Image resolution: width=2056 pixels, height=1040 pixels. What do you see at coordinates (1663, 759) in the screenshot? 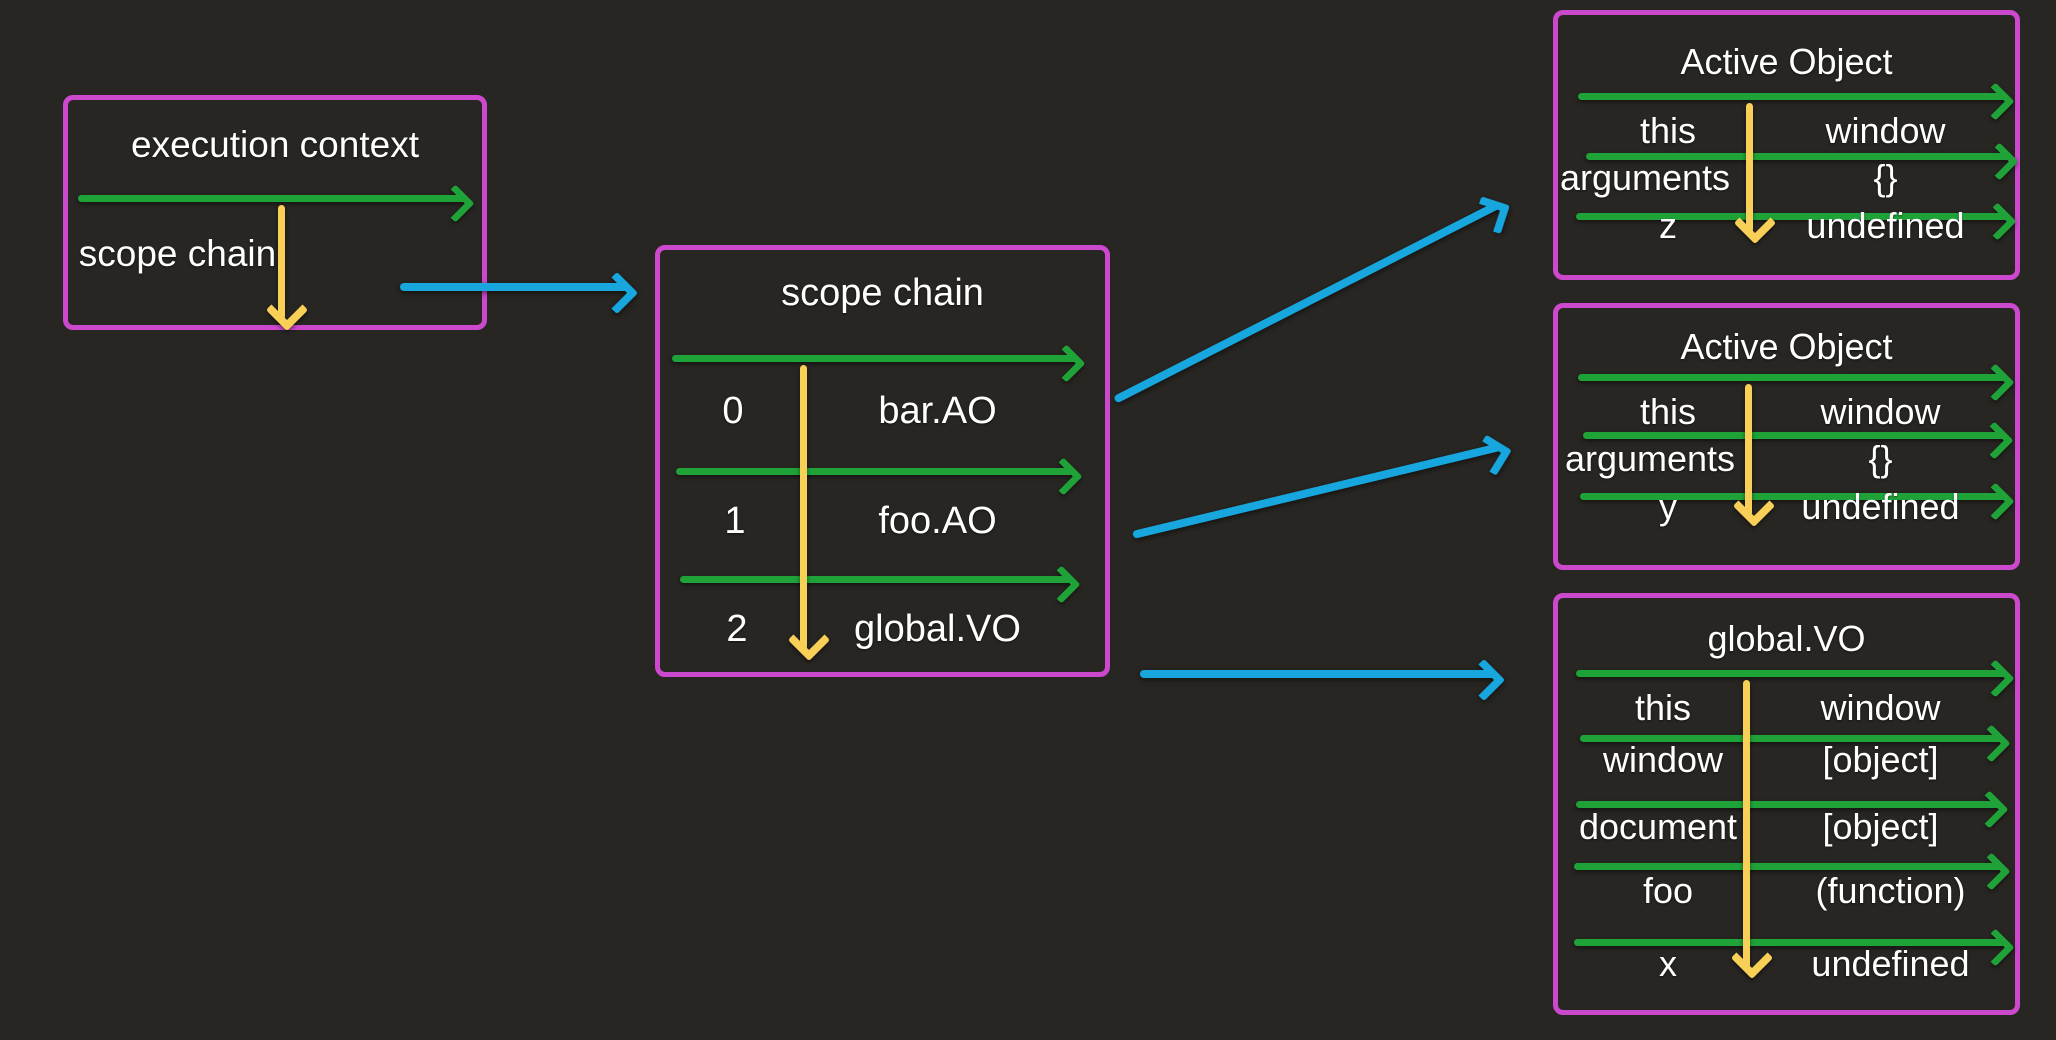
I see `global-vo-row-1-key: window` at bounding box center [1663, 759].